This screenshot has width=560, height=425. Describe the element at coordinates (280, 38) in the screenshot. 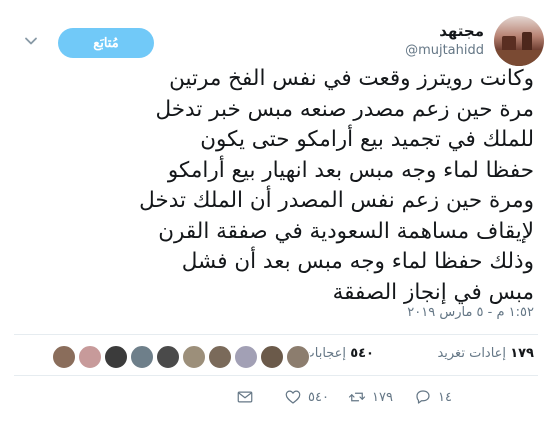

I see `tweet-header: مجتهد @mujtahidd مُتابَع` at that location.